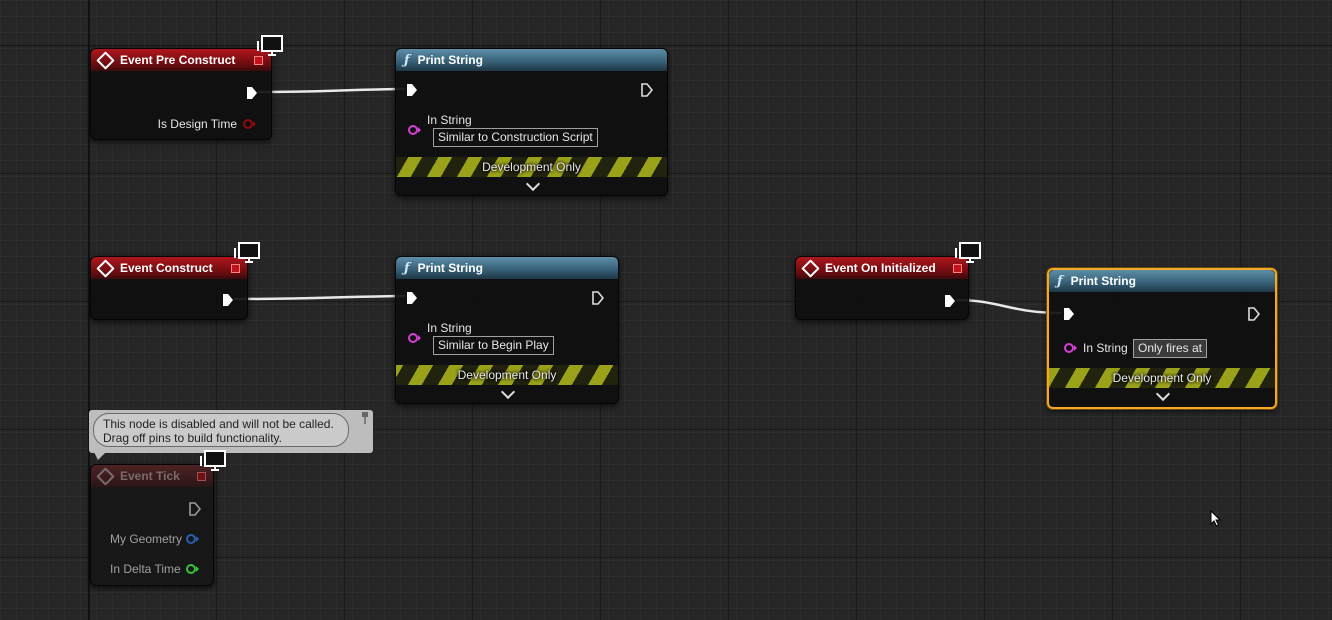 This screenshot has height=620, width=1332. Describe the element at coordinates (1216, 518) in the screenshot. I see `mouse-cursor-icon` at that location.